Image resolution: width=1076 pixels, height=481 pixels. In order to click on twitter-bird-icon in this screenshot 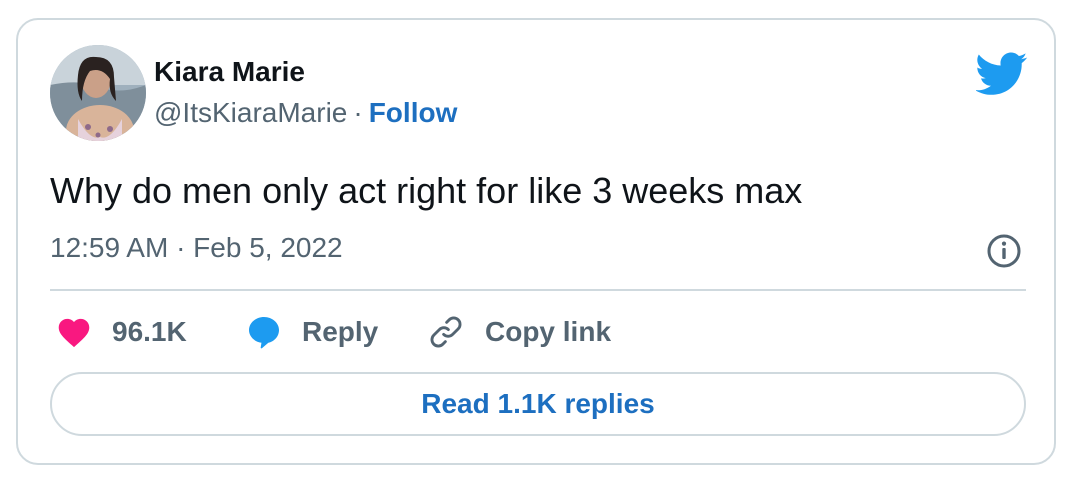, I will do `click(1002, 74)`.